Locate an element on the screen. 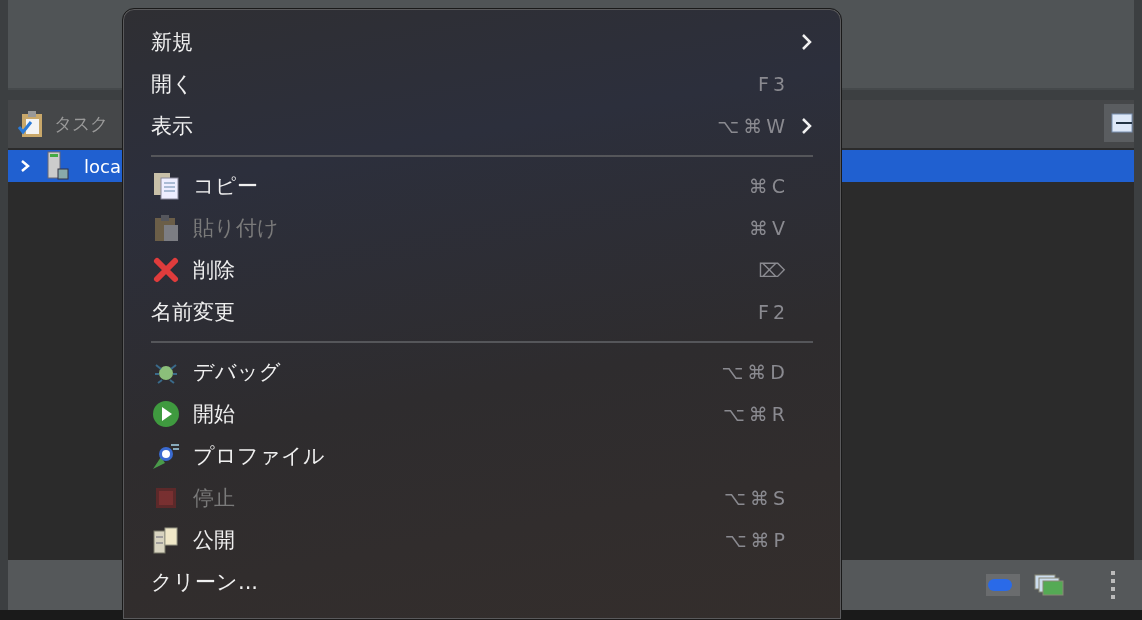  menu-item: デバッグ ⌥⌘D is located at coordinates (482, 372).